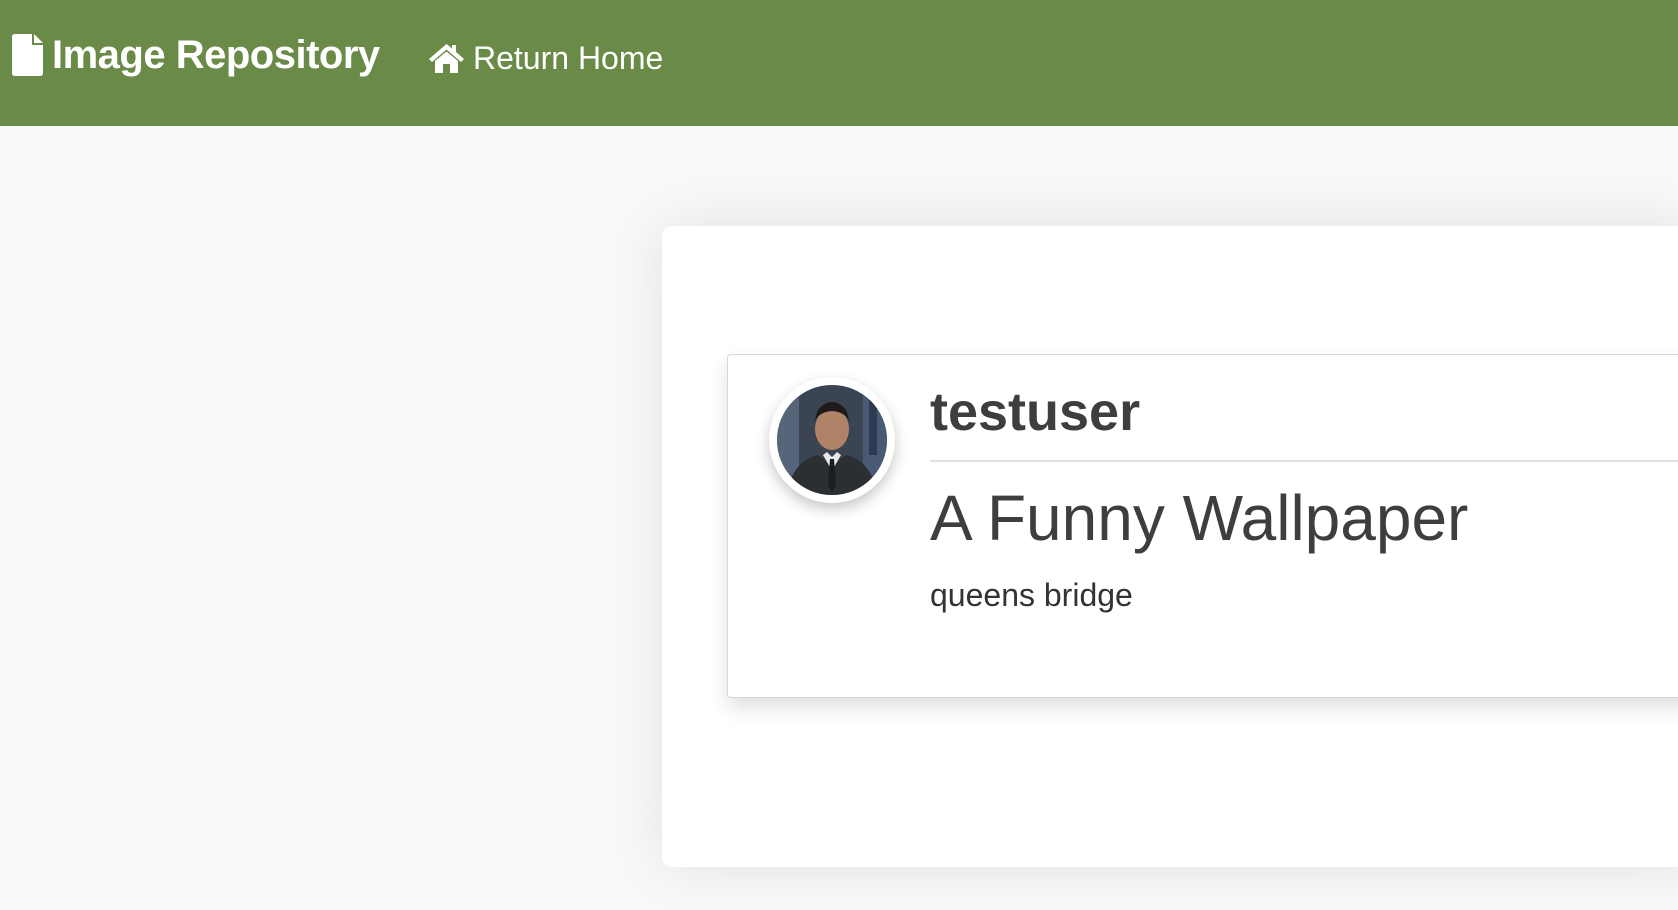 The height and width of the screenshot is (910, 1678). I want to click on divider, so click(1304, 461).